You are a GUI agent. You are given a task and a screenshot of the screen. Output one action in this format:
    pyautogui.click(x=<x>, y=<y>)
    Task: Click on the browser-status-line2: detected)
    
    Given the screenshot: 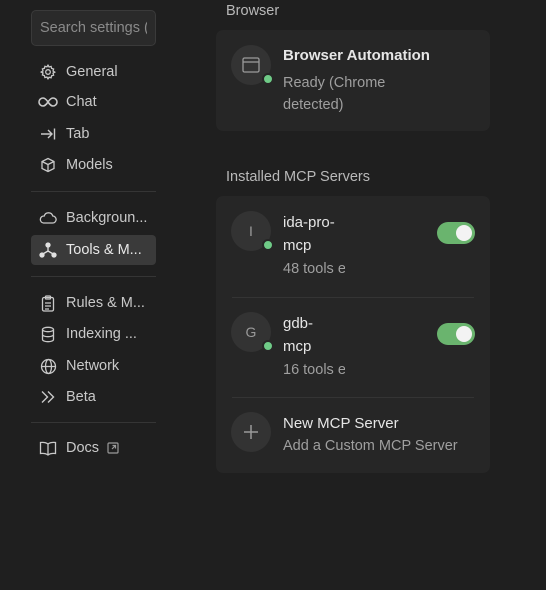 What is the action you would take?
    pyautogui.click(x=313, y=105)
    